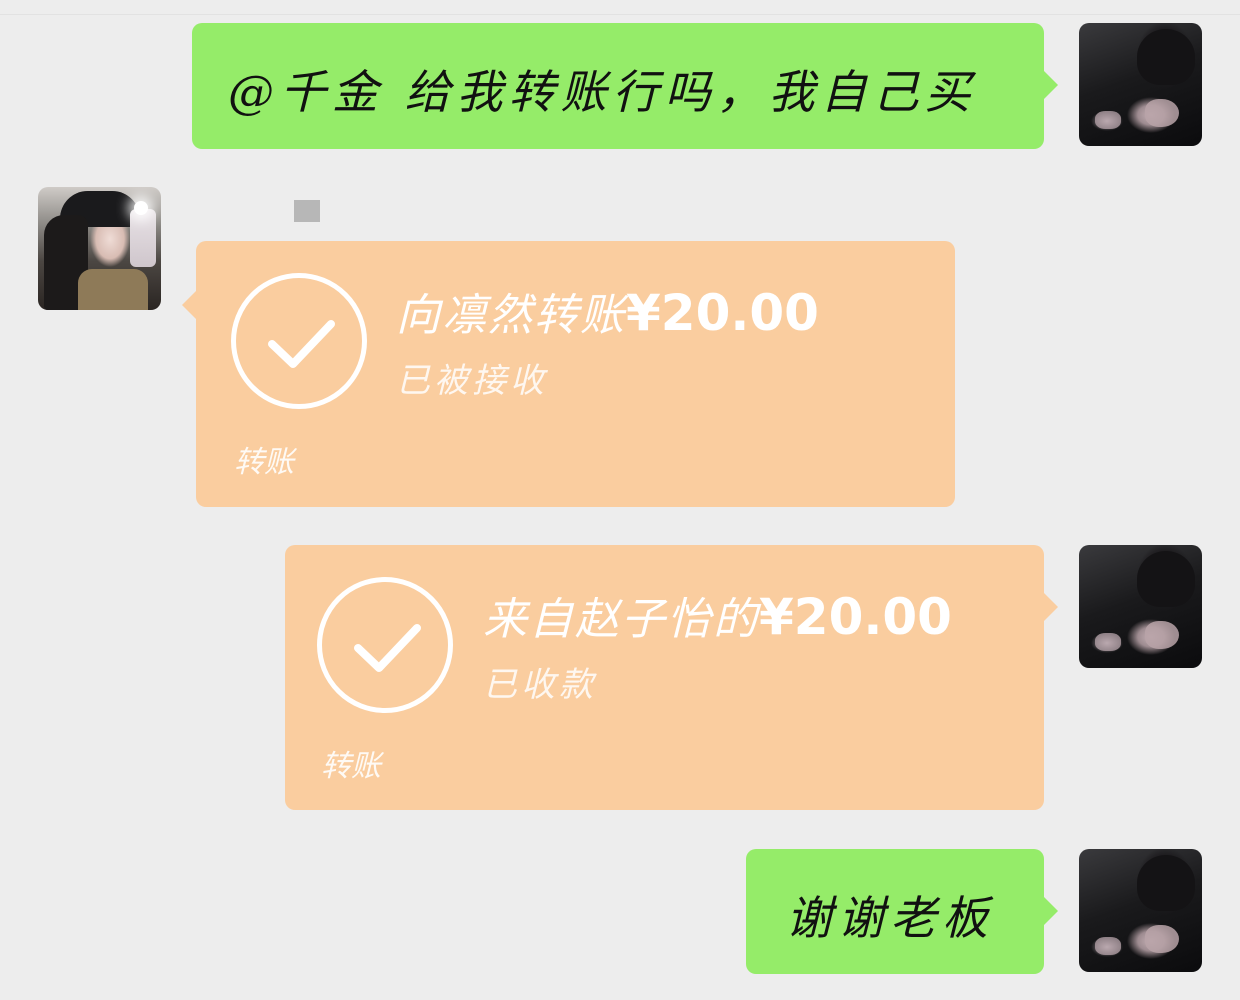 This screenshot has height=1000, width=1240. What do you see at coordinates (511, 315) in the screenshot?
I see `transfer-recipient: 向凛然转账` at bounding box center [511, 315].